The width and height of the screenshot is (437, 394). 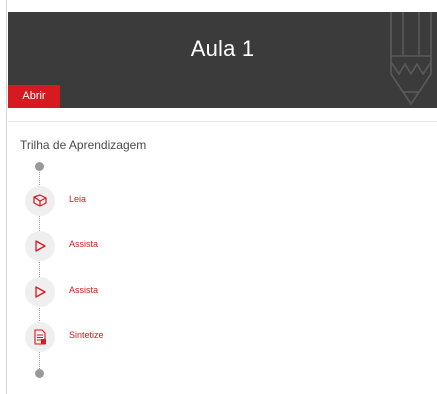 What do you see at coordinates (218, 6) in the screenshot?
I see `frame-top` at bounding box center [218, 6].